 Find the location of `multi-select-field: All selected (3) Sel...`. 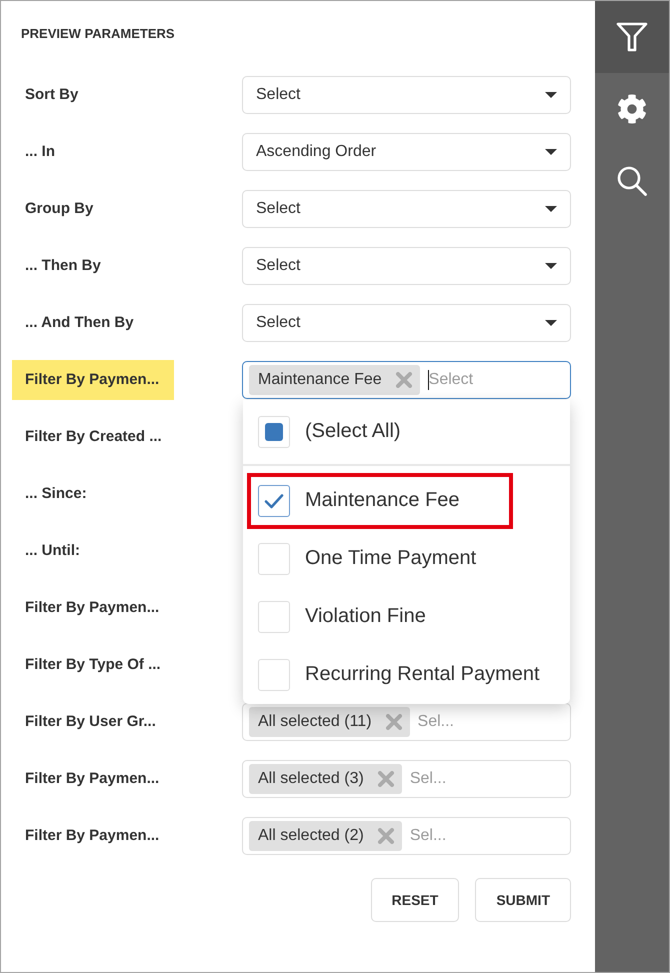

multi-select-field: All selected (3) Sel... is located at coordinates (406, 779).